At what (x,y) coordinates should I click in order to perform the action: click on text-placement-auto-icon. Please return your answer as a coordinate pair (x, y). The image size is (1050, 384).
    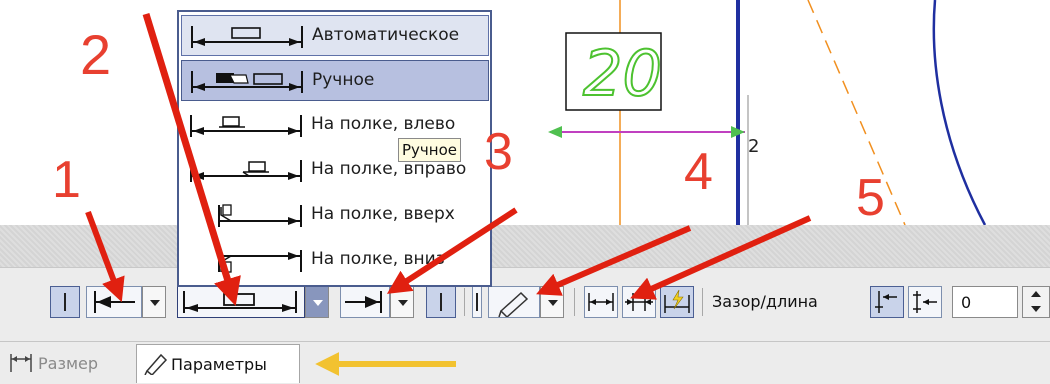
    Looking at the image, I should click on (240, 302).